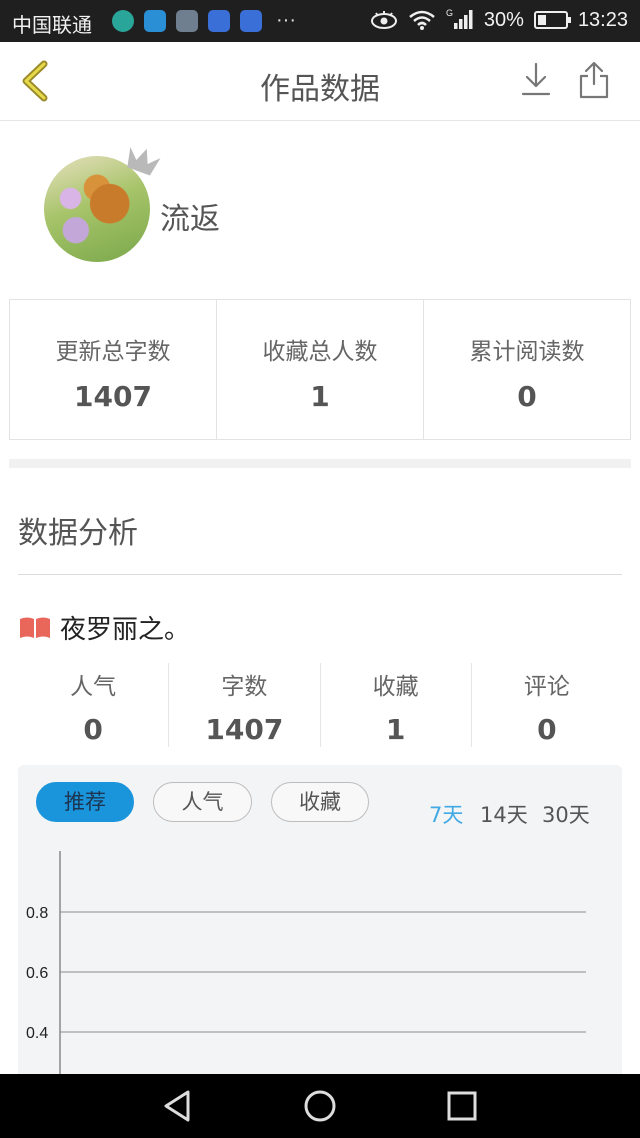 This screenshot has height=1138, width=640. What do you see at coordinates (320, 81) in the screenshot?
I see `nav-bar: 作品数据` at bounding box center [320, 81].